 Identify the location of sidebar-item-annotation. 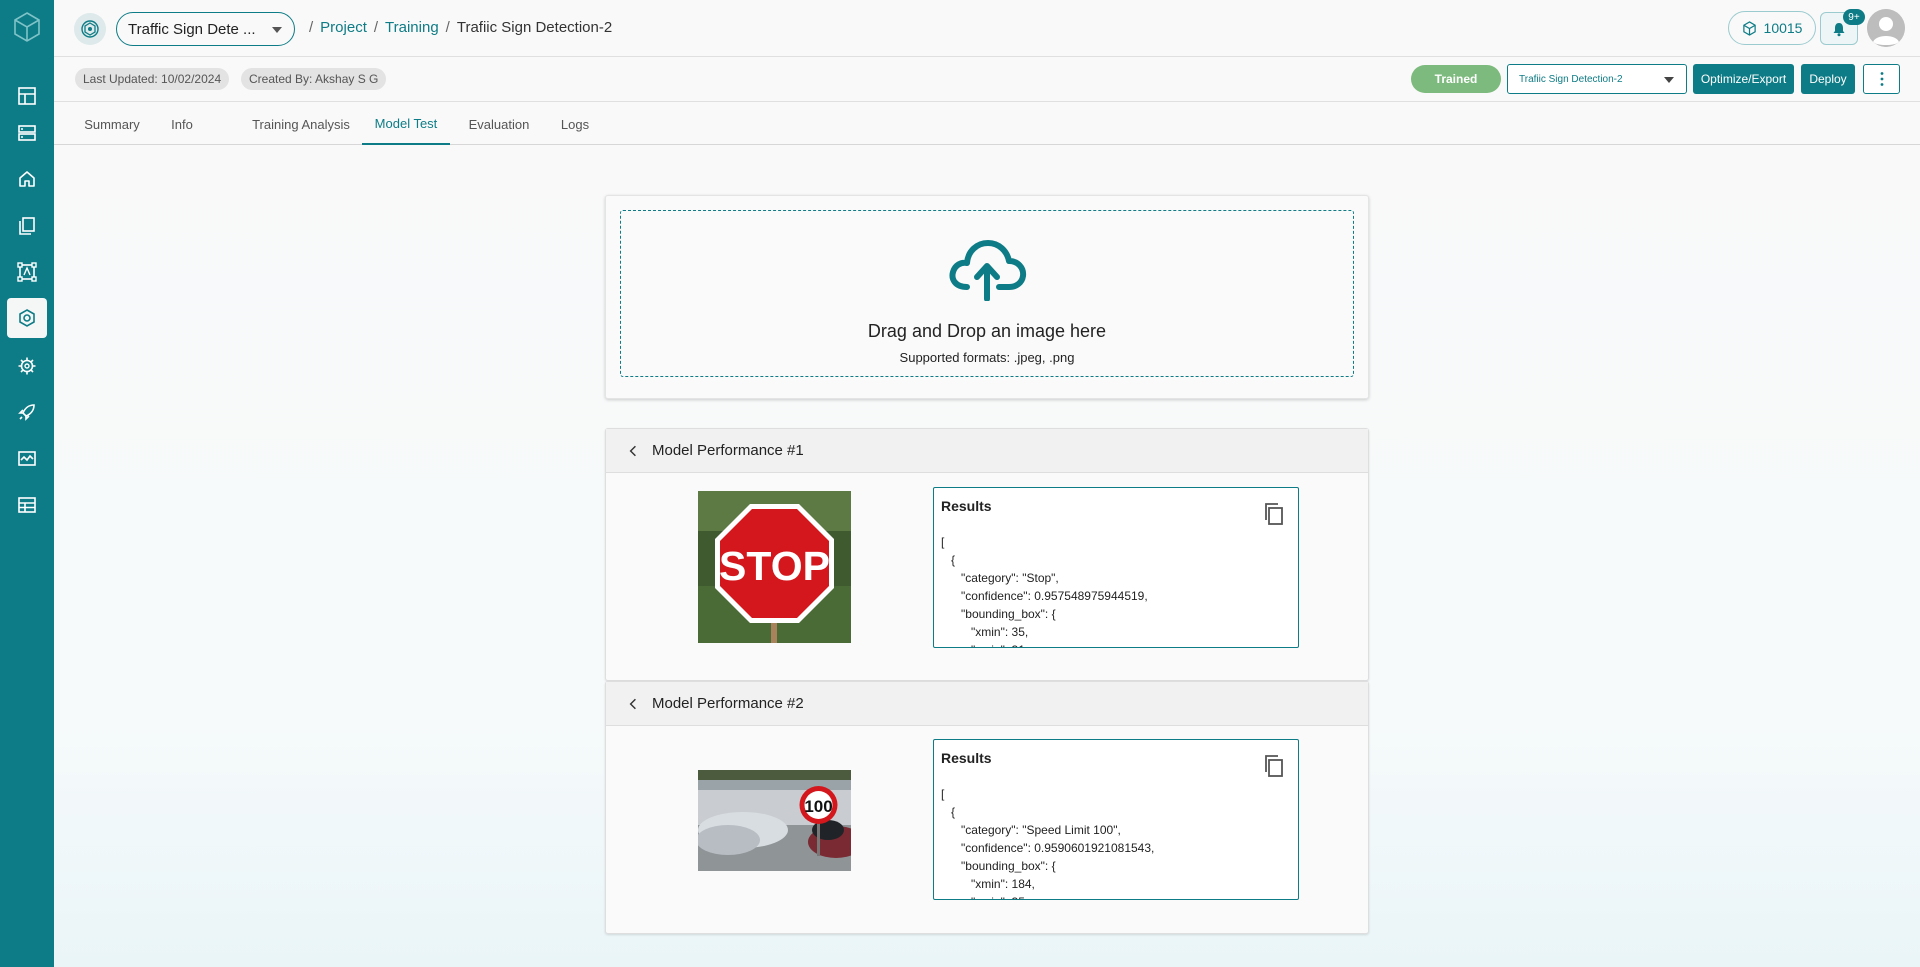
(27, 272).